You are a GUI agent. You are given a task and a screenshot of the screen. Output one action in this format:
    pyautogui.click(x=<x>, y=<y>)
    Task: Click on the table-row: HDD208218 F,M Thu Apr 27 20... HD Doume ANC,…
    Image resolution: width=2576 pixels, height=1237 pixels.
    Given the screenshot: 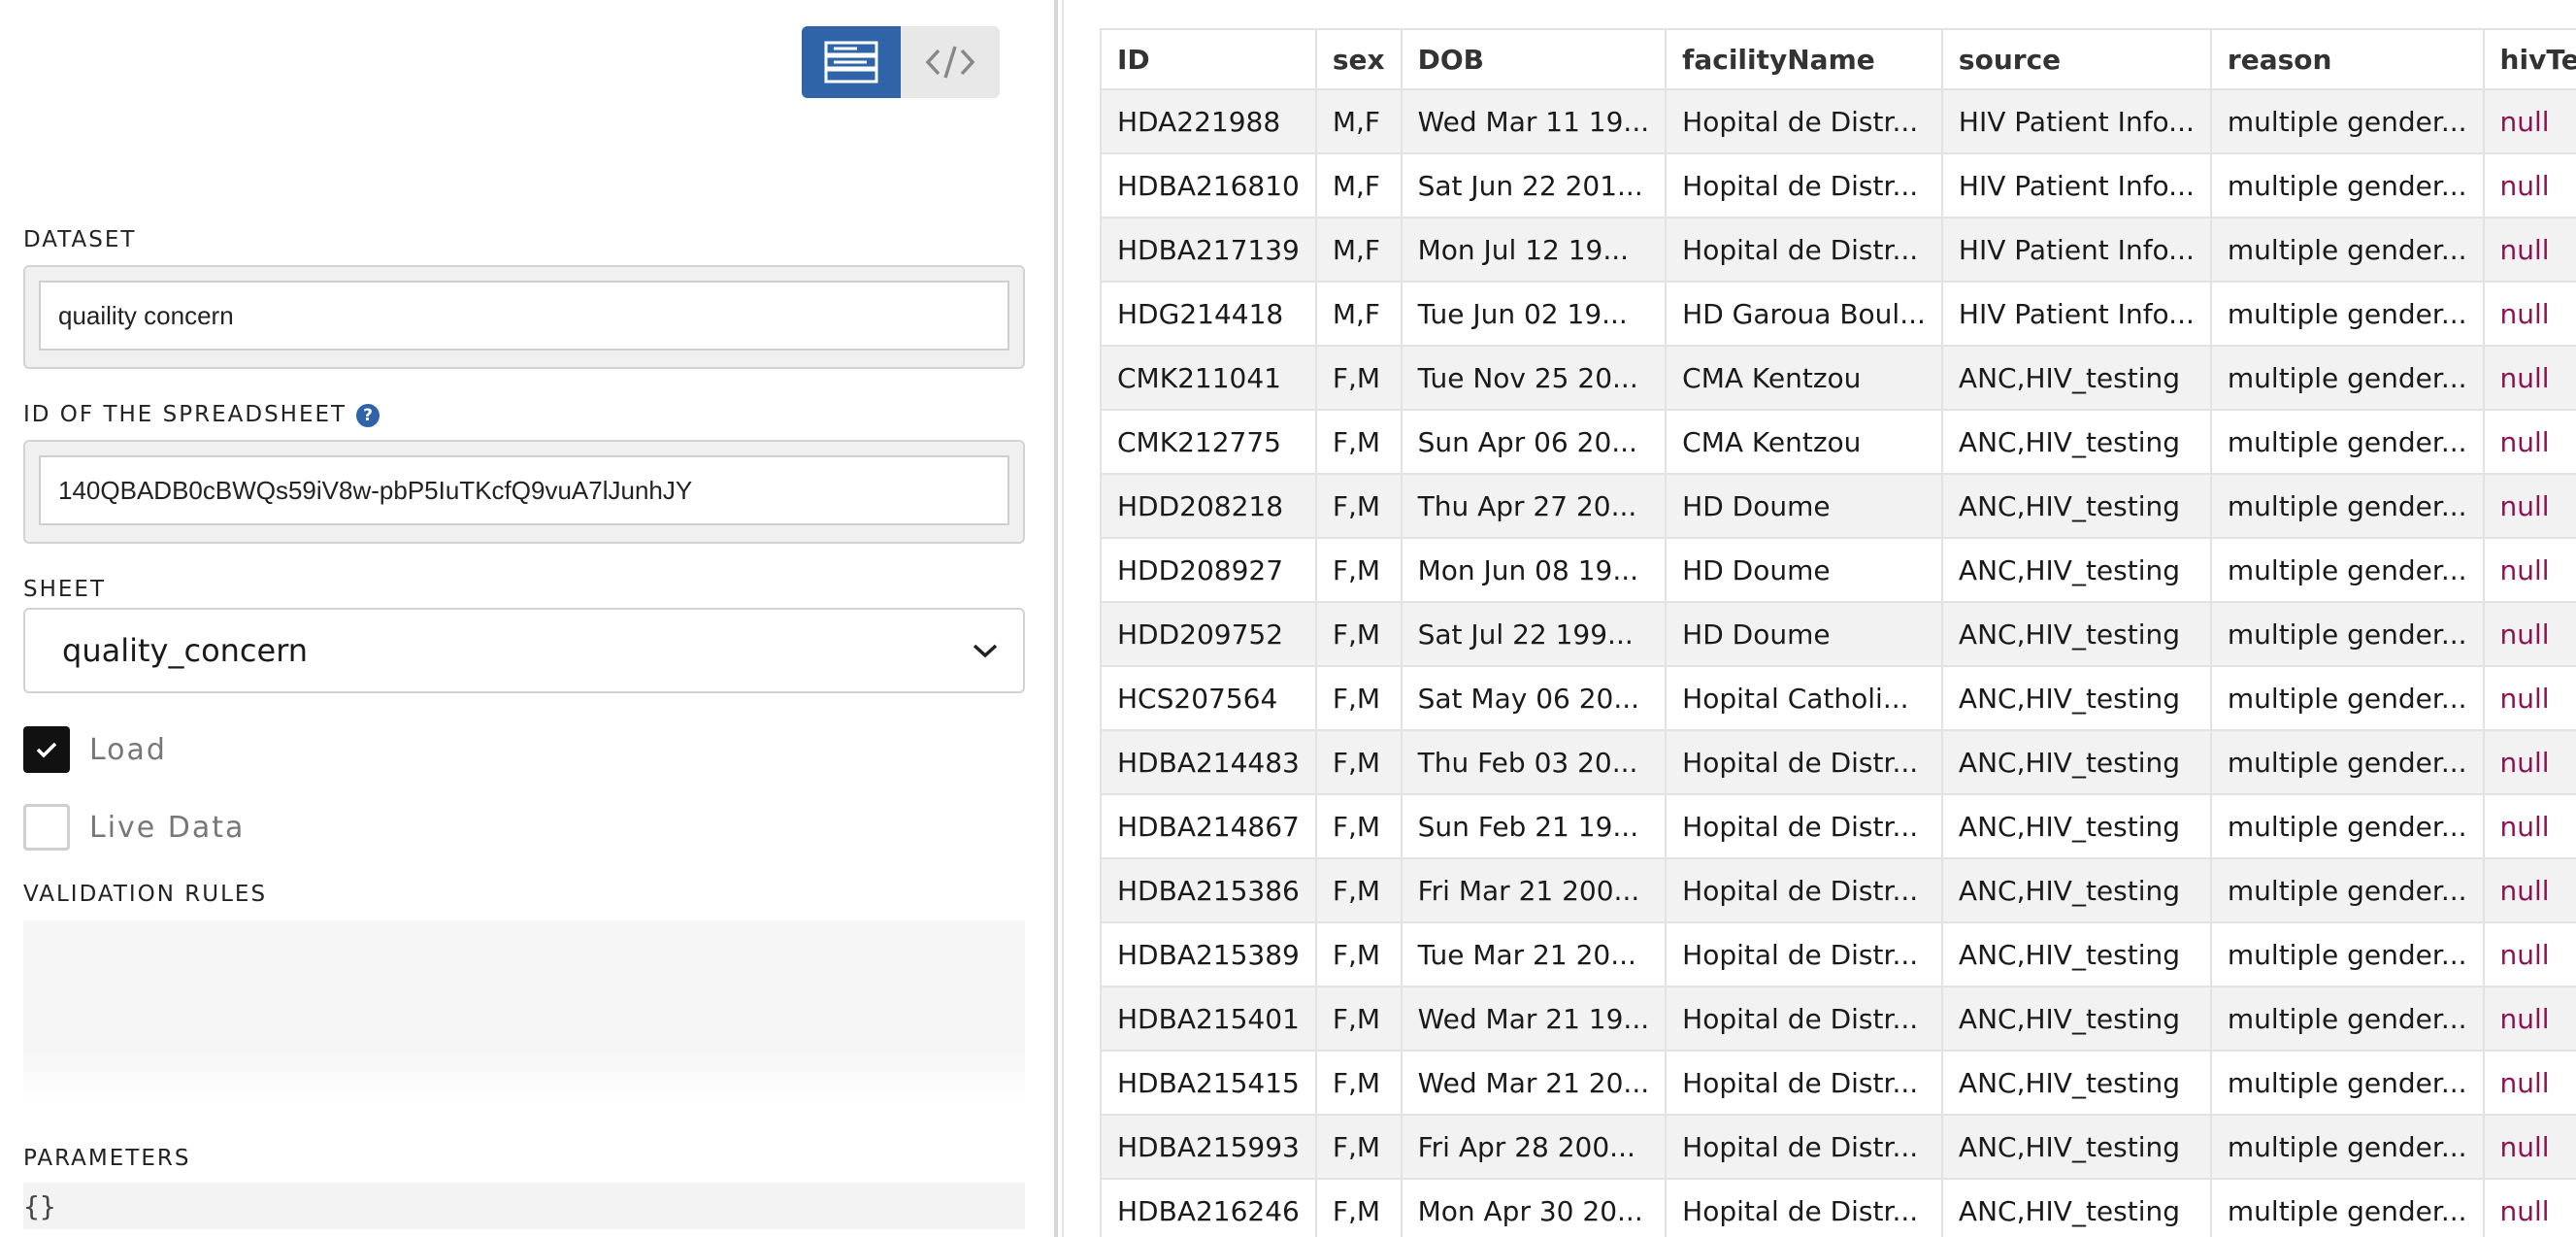 What is the action you would take?
    pyautogui.click(x=1838, y=506)
    